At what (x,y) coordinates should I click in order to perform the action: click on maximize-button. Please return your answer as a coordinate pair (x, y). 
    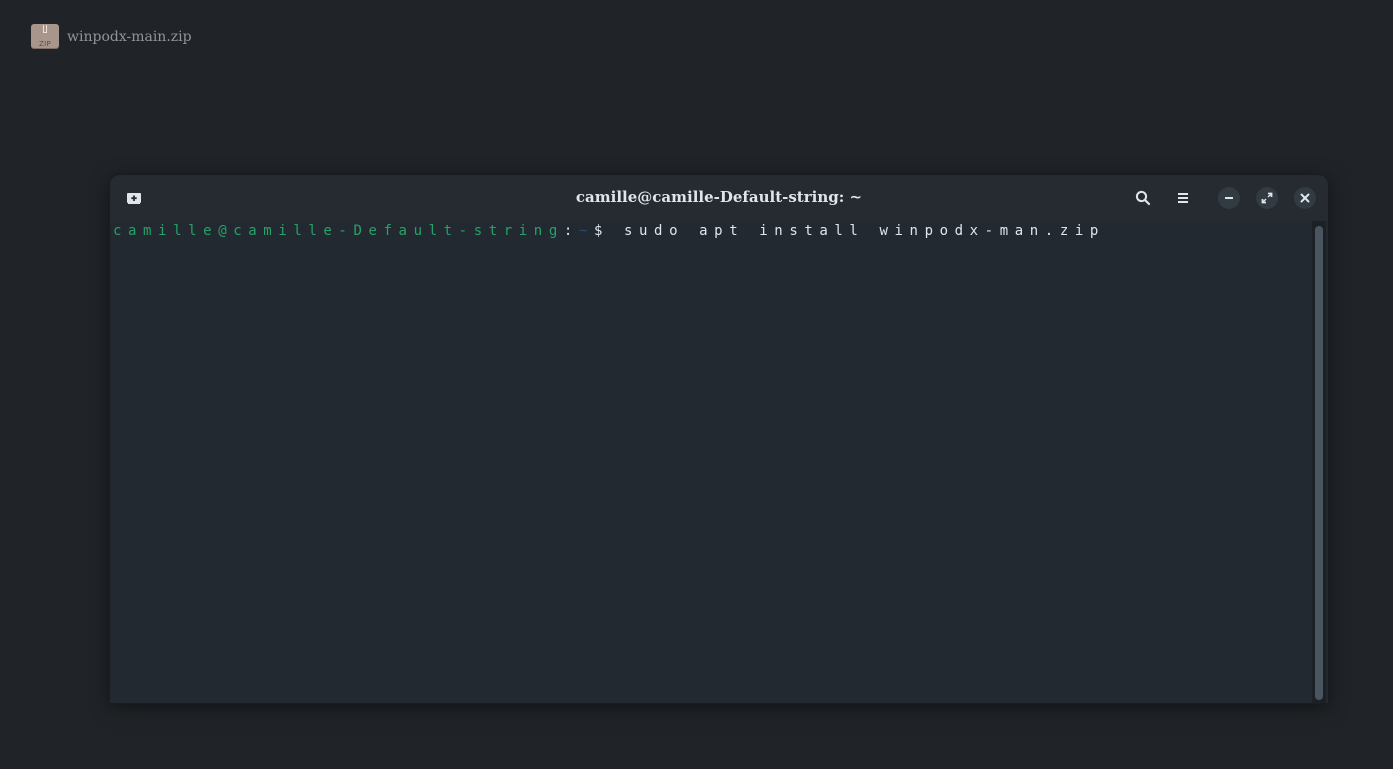
    Looking at the image, I should click on (1267, 198).